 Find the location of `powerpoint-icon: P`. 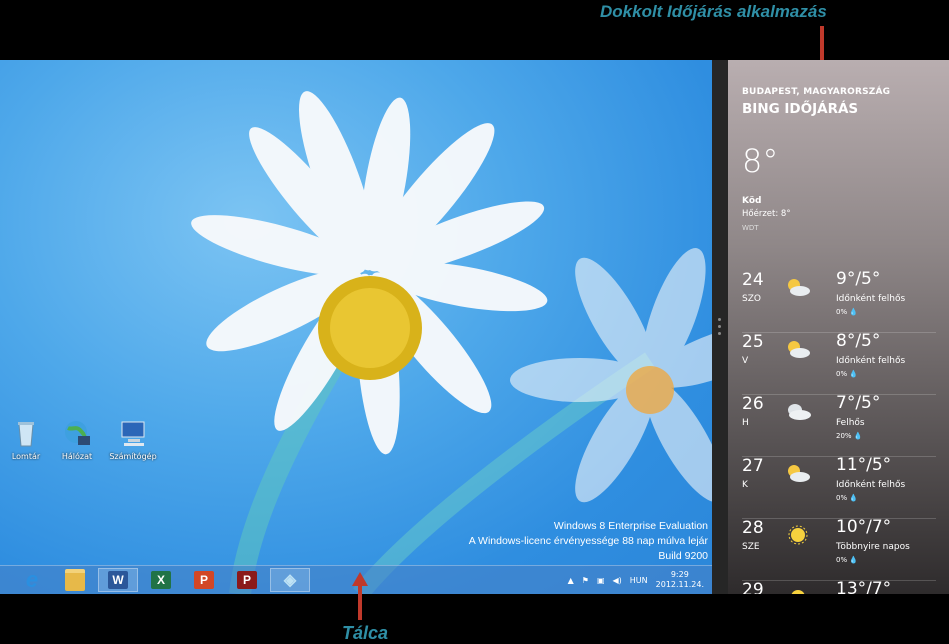

powerpoint-icon: P is located at coordinates (204, 580).